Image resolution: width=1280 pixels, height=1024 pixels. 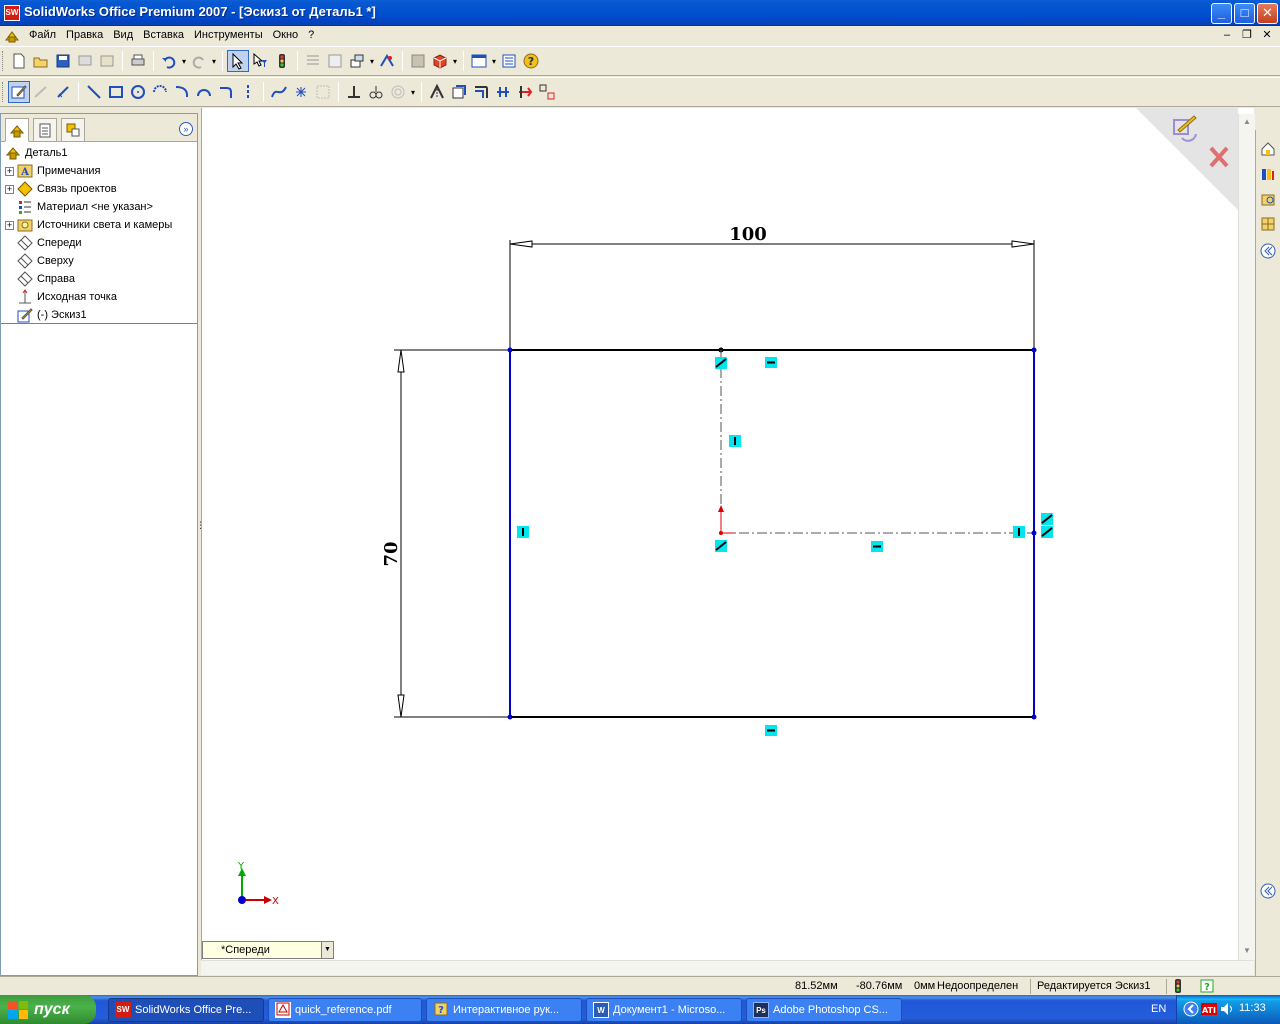 What do you see at coordinates (186, 129) in the screenshot?
I see `expand-panel-icon: »` at bounding box center [186, 129].